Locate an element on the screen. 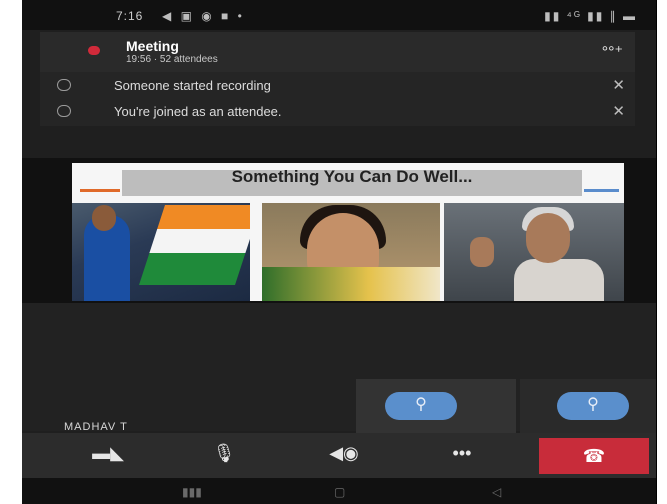 The width and height of the screenshot is (667, 504). android-nav-bar: ▮▮▮ ▢ ◁ is located at coordinates (339, 491).